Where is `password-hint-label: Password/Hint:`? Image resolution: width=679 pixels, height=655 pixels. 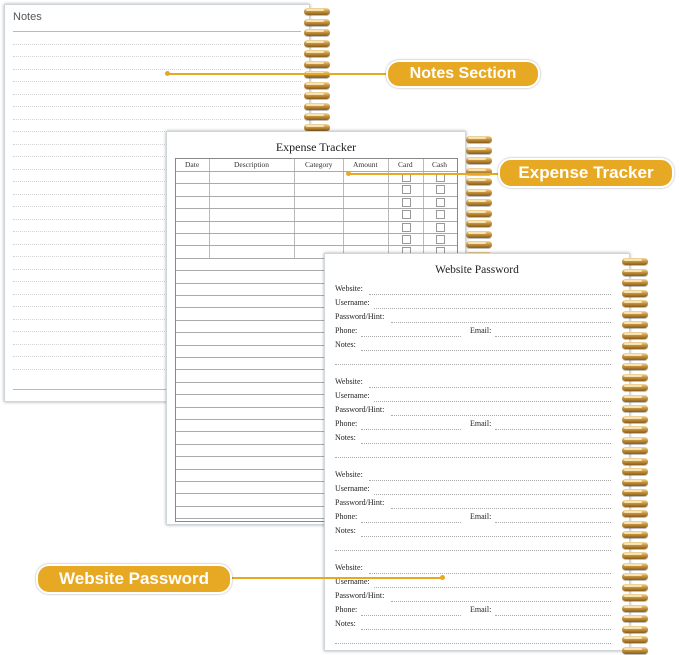
password-hint-label: Password/Hint: is located at coordinates (360, 316).